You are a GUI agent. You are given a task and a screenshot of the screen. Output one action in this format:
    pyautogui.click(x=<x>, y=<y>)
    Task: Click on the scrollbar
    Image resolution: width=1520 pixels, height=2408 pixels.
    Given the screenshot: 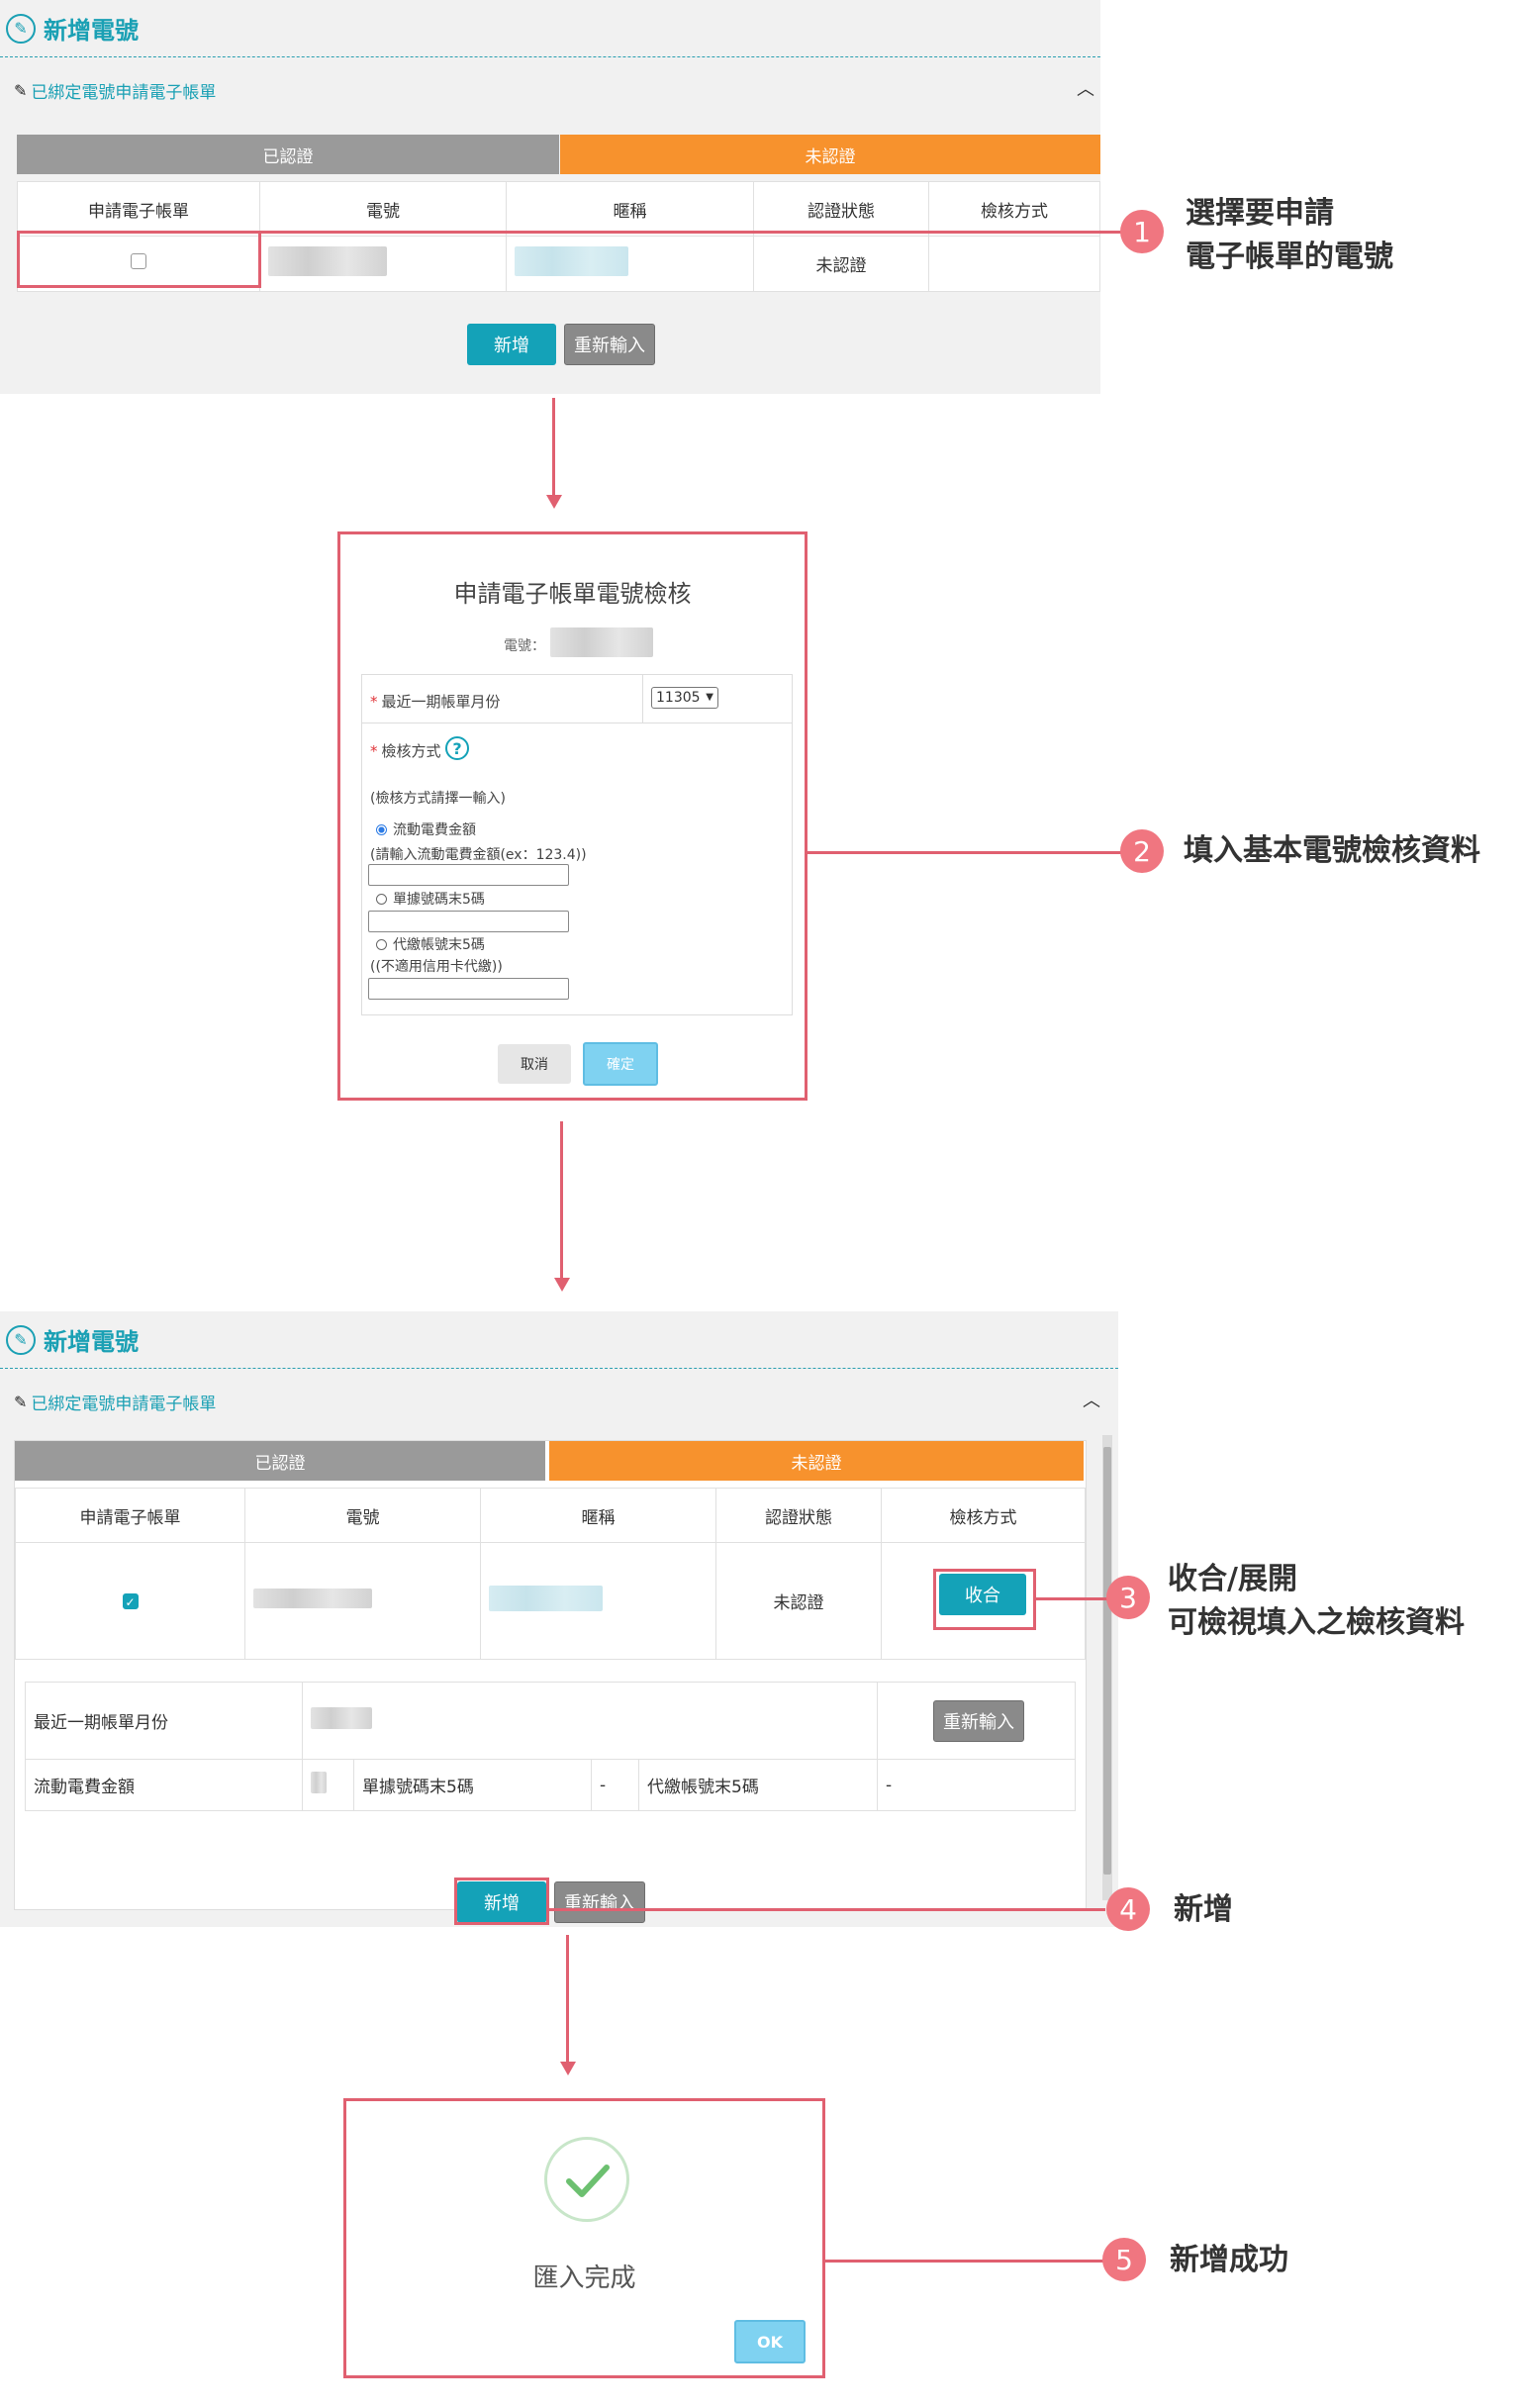 What is the action you would take?
    pyautogui.click(x=1107, y=1667)
    